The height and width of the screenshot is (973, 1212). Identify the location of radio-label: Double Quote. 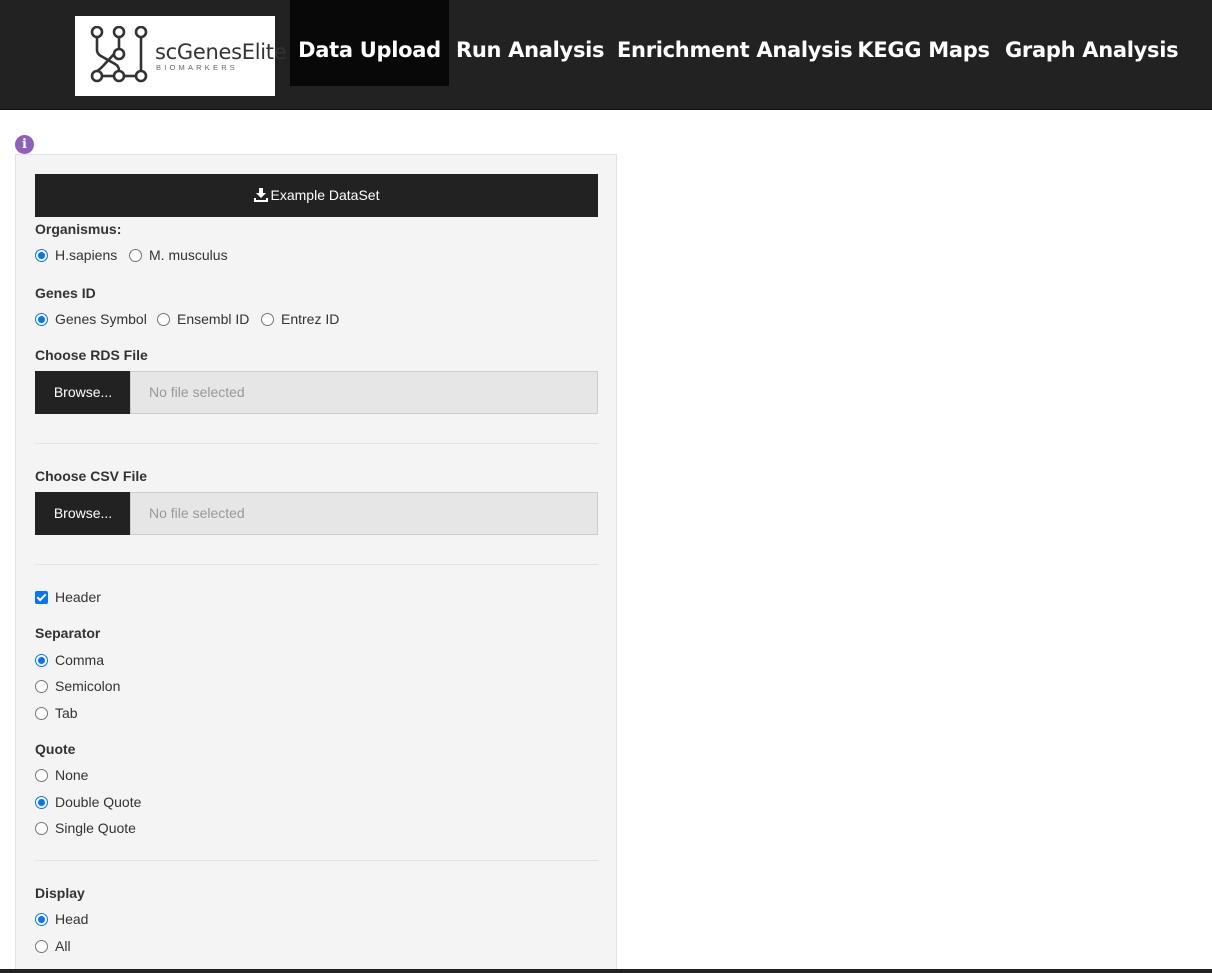
(98, 802).